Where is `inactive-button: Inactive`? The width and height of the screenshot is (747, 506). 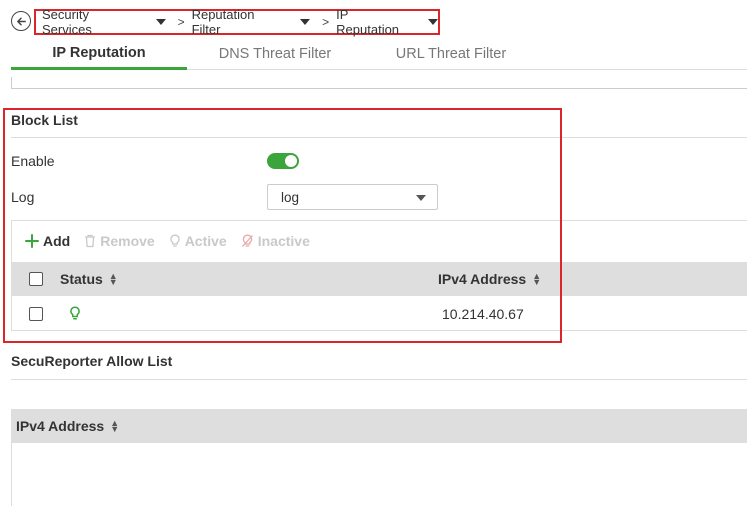 inactive-button: Inactive is located at coordinates (275, 241).